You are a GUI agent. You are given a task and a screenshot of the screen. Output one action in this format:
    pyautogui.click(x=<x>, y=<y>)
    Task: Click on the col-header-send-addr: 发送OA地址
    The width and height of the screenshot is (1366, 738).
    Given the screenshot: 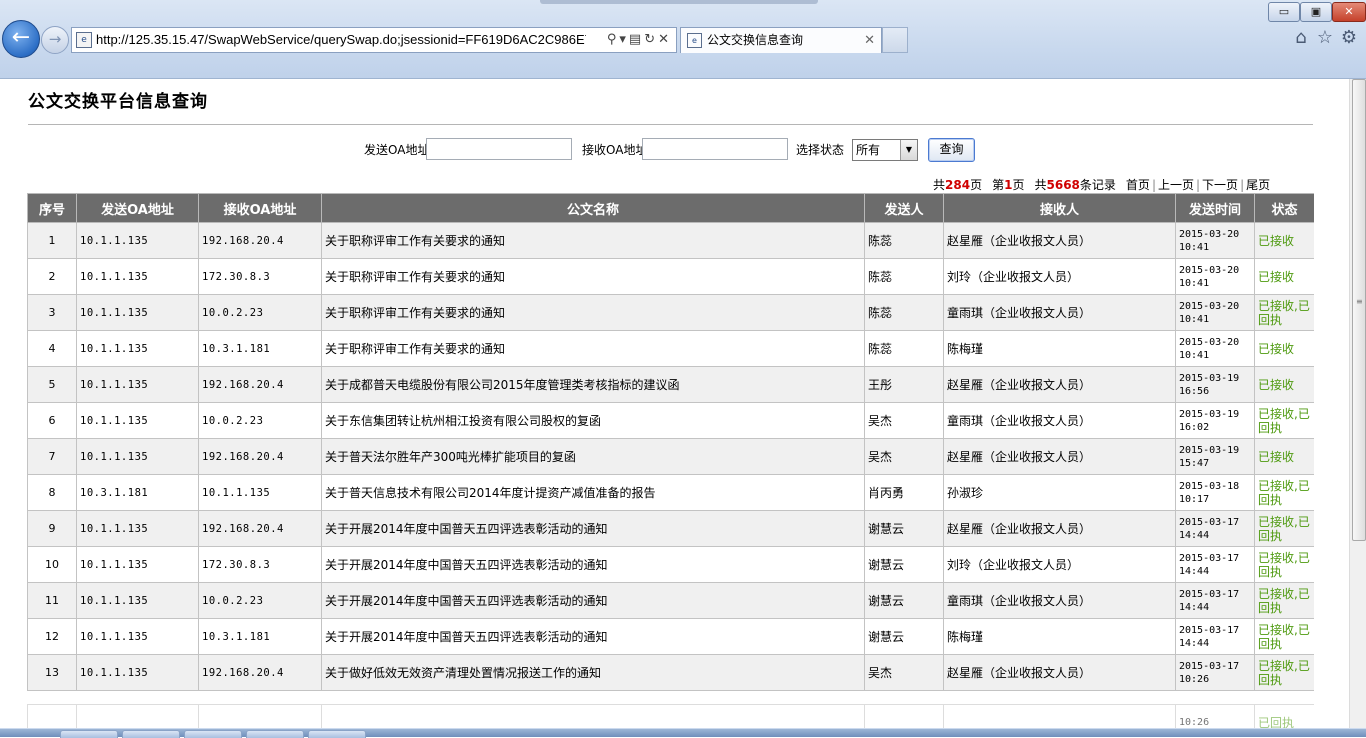 What is the action you would take?
    pyautogui.click(x=137, y=208)
    